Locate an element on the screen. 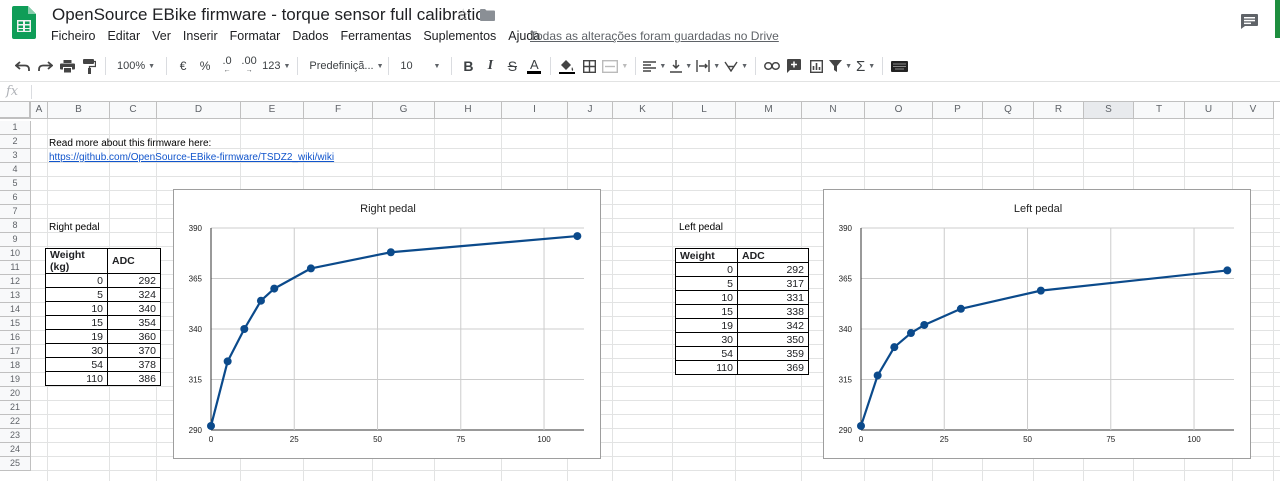 The width and height of the screenshot is (1280, 481). column-header-j: J is located at coordinates (590, 110).